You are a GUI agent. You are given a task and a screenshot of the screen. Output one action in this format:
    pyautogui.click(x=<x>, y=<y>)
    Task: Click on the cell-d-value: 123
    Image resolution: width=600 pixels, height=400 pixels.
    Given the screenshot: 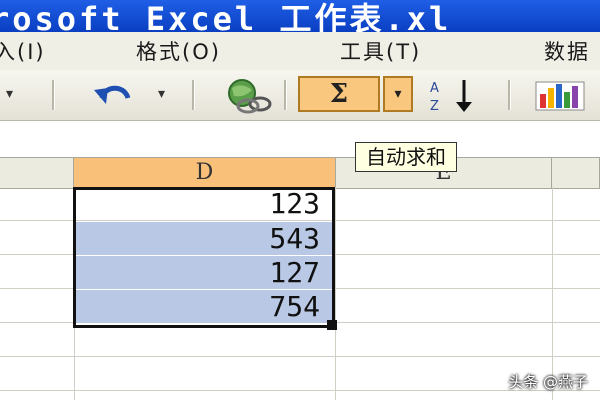 What is the action you would take?
    pyautogui.click(x=205, y=204)
    